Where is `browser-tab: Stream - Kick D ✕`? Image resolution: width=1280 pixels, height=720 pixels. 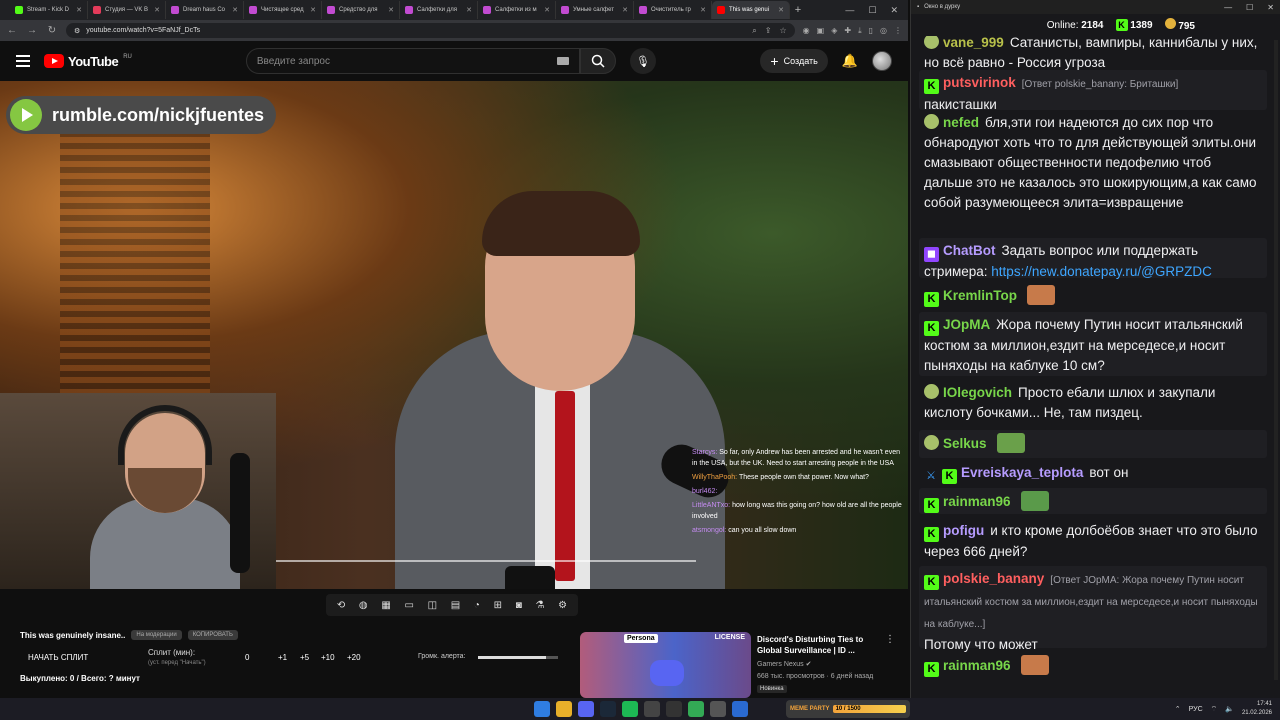 browser-tab: Stream - Kick D ✕ is located at coordinates (49, 10).